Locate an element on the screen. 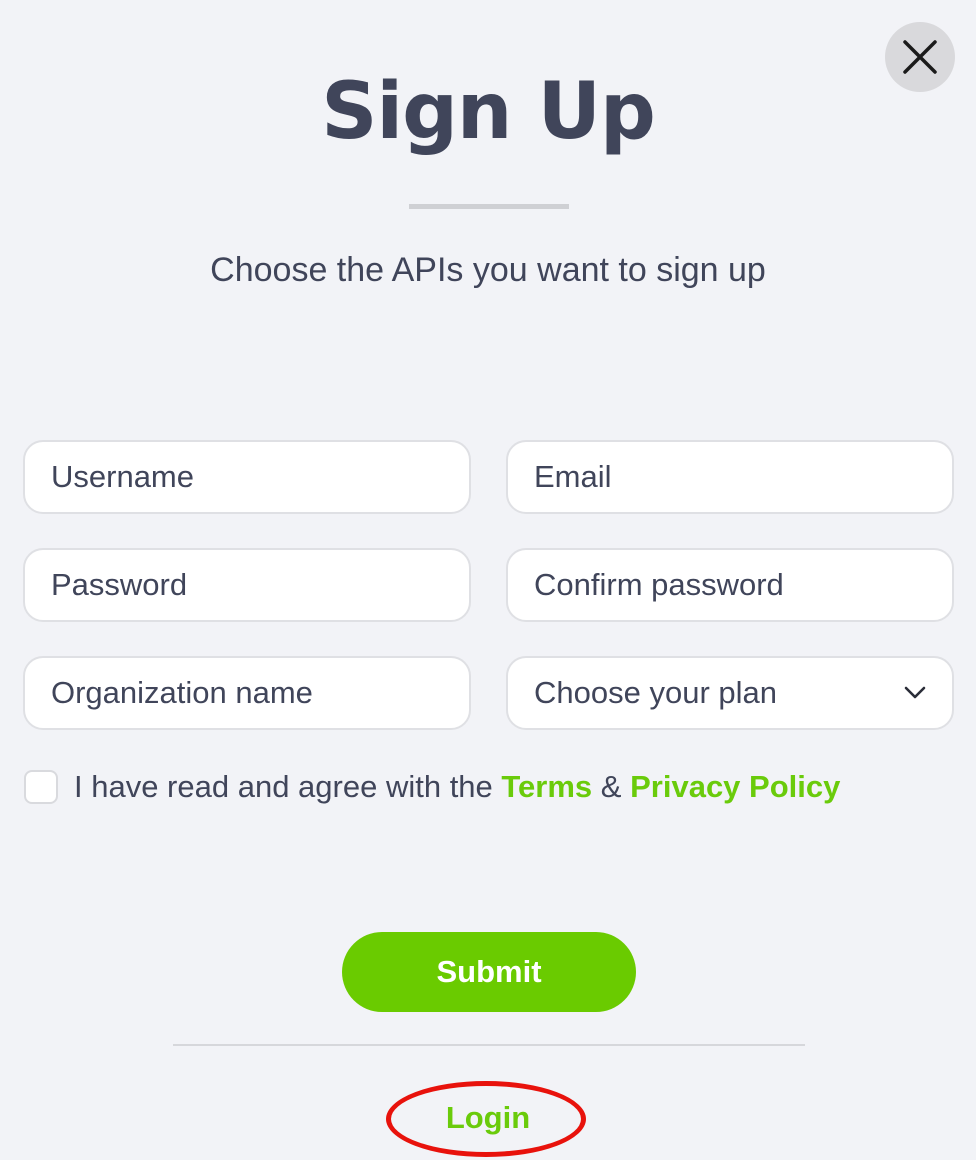  confirm-password-input is located at coordinates (730, 585).